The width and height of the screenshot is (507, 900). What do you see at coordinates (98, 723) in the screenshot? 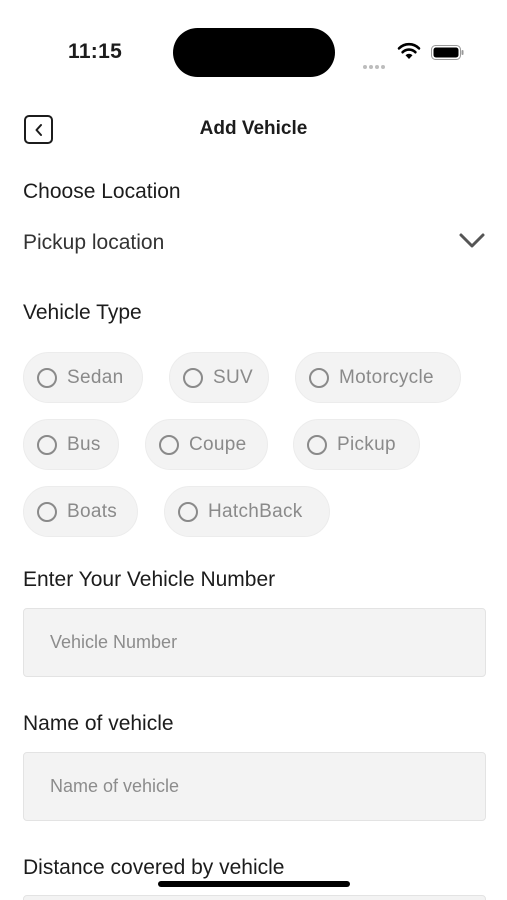
I see `vehicle-name-label: Name of vehicle` at bounding box center [98, 723].